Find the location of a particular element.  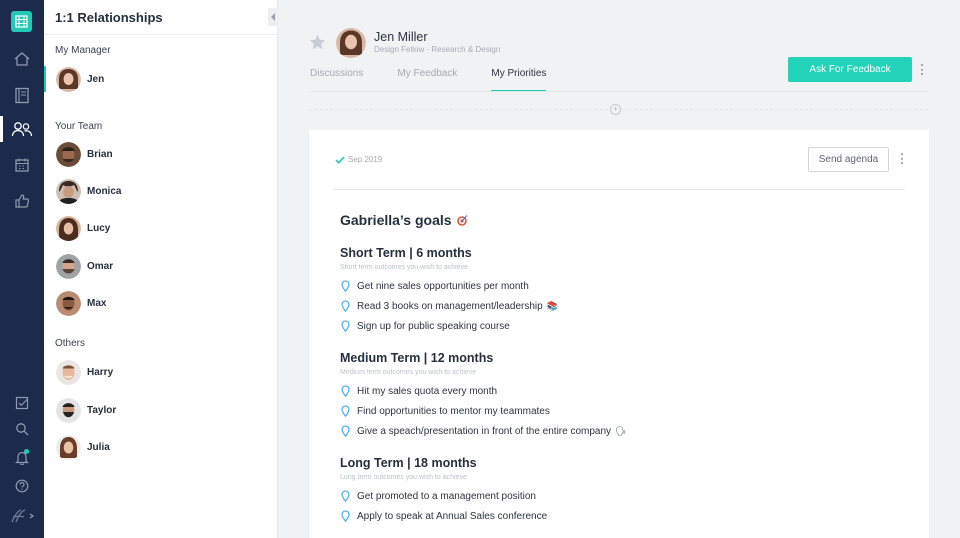

app-logo-icon is located at coordinates (21, 21).